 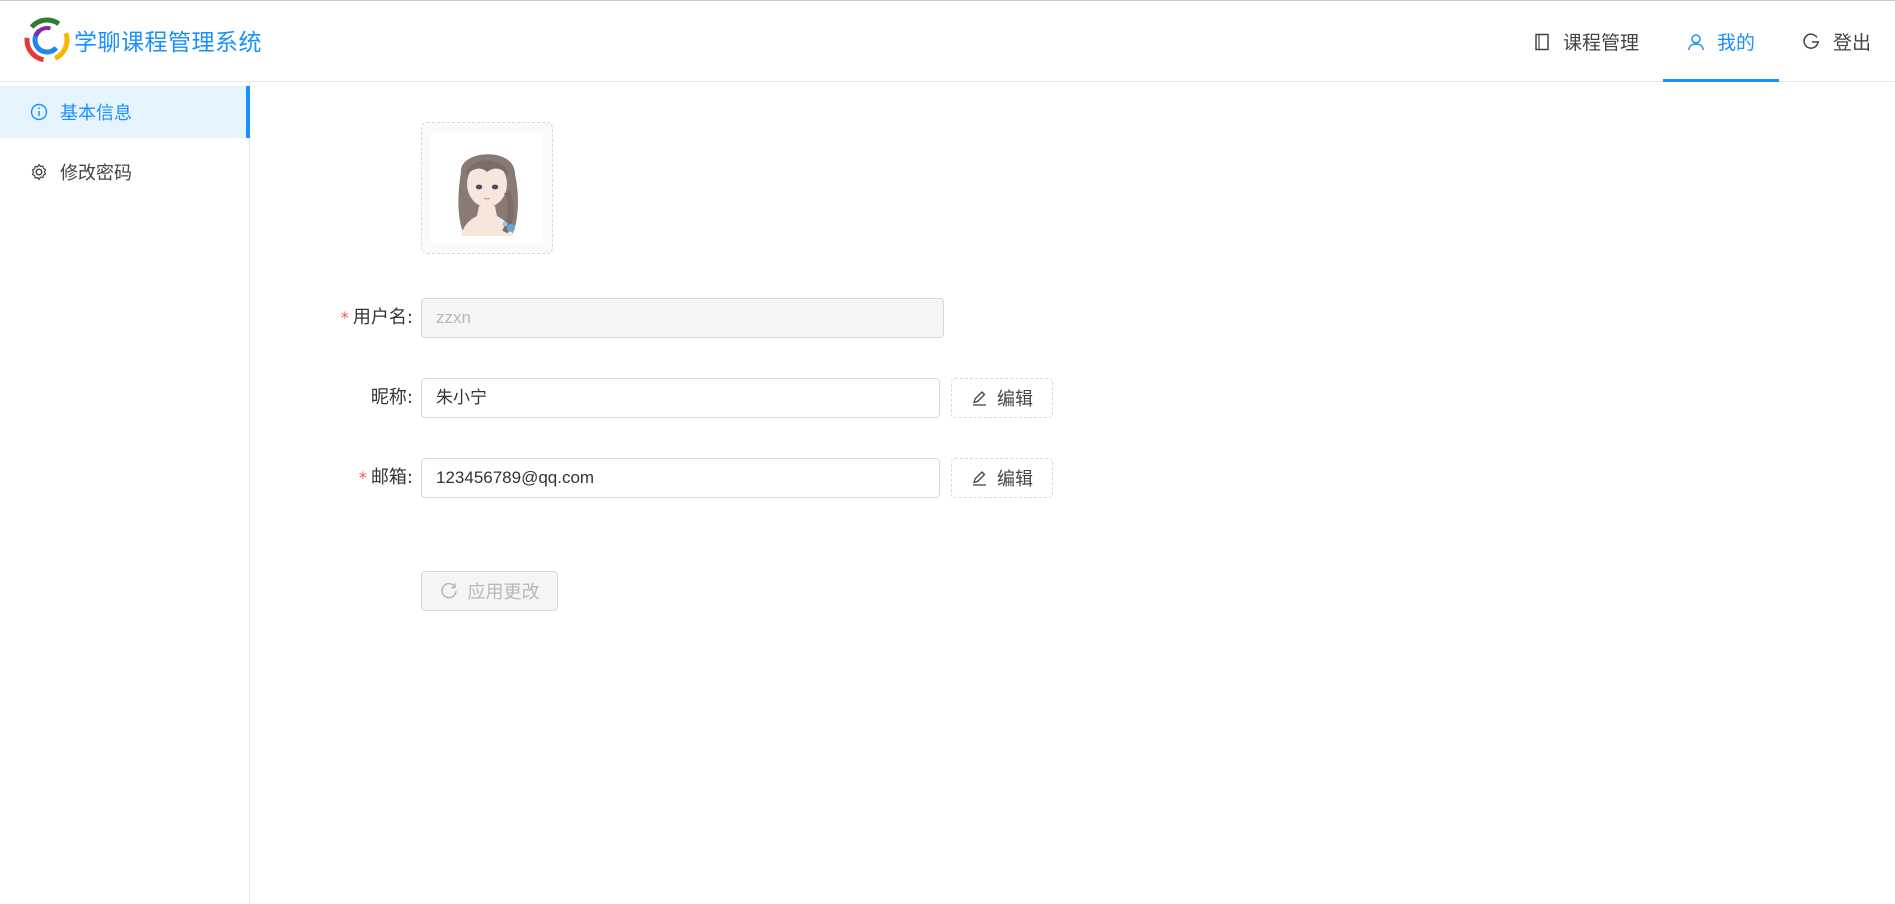 I want to click on avatar-uploader, so click(x=487, y=188).